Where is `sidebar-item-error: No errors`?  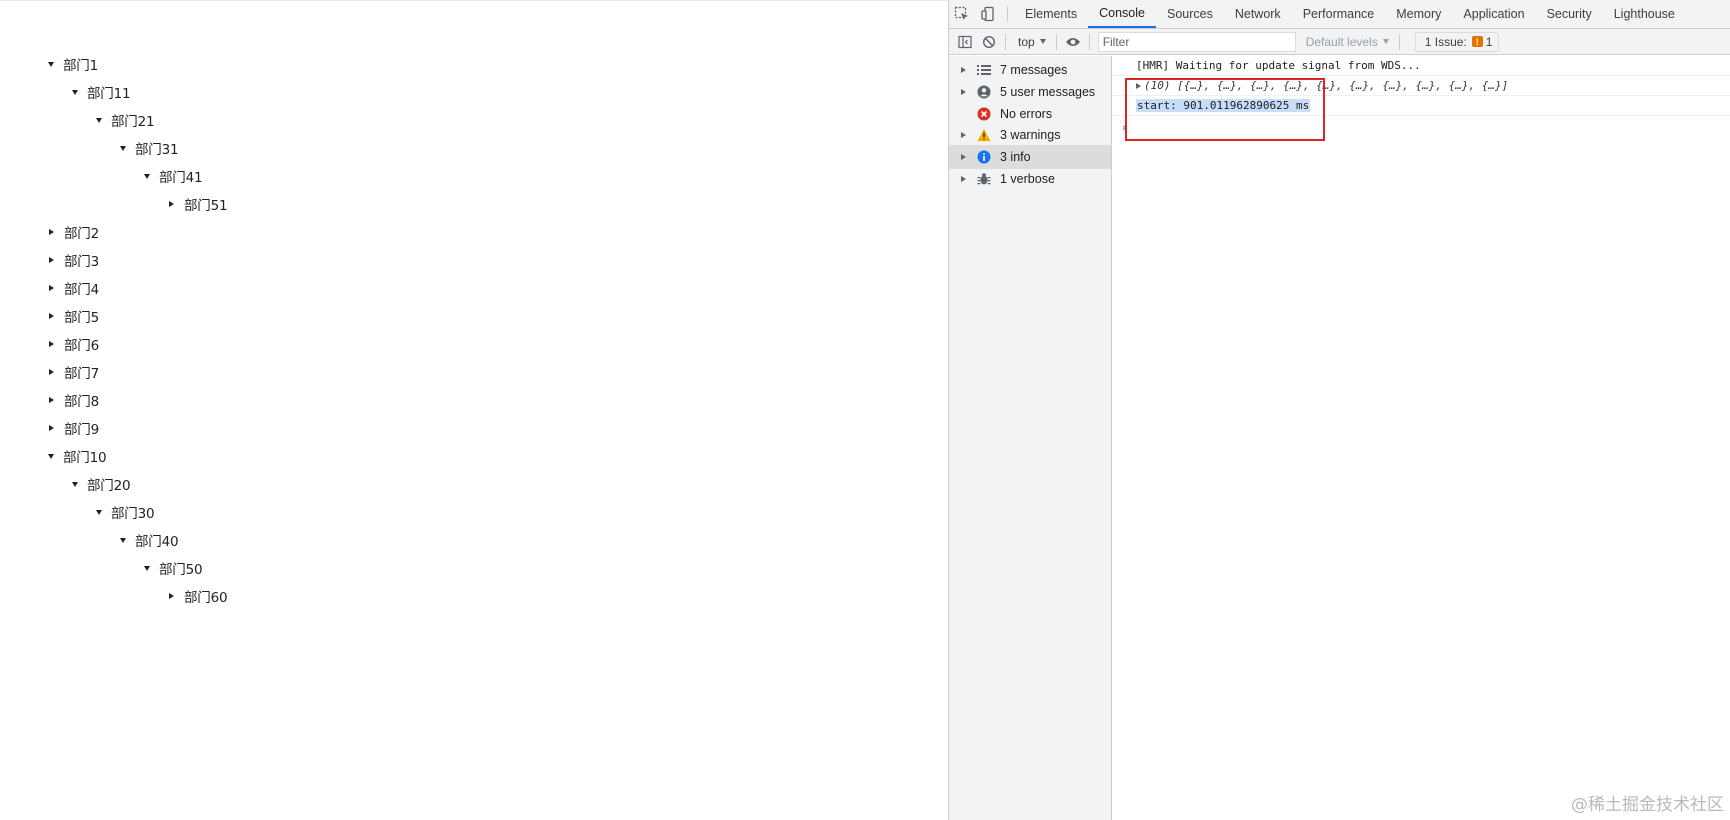 sidebar-item-error: No errors is located at coordinates (1030, 114).